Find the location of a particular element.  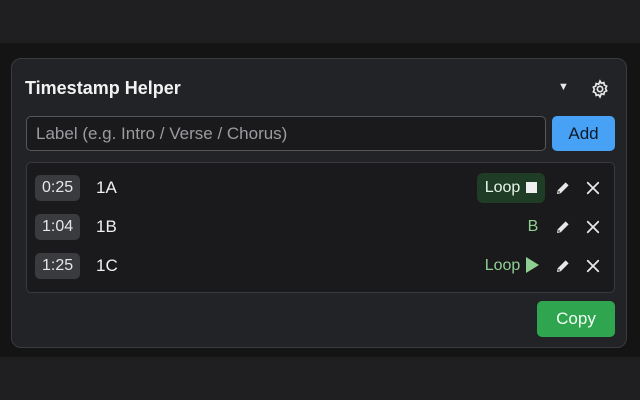

timestamp-label: 1C is located at coordinates (107, 265).